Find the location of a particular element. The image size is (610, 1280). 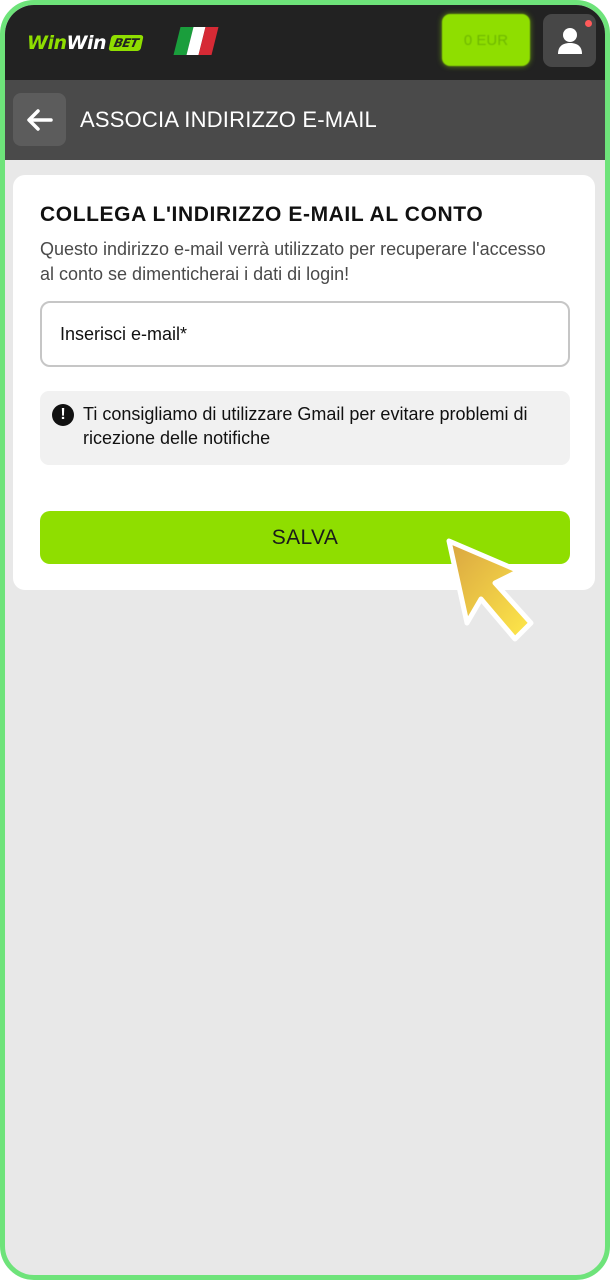

top-bar: Win Win BET 0 EUR is located at coordinates (305, 42).